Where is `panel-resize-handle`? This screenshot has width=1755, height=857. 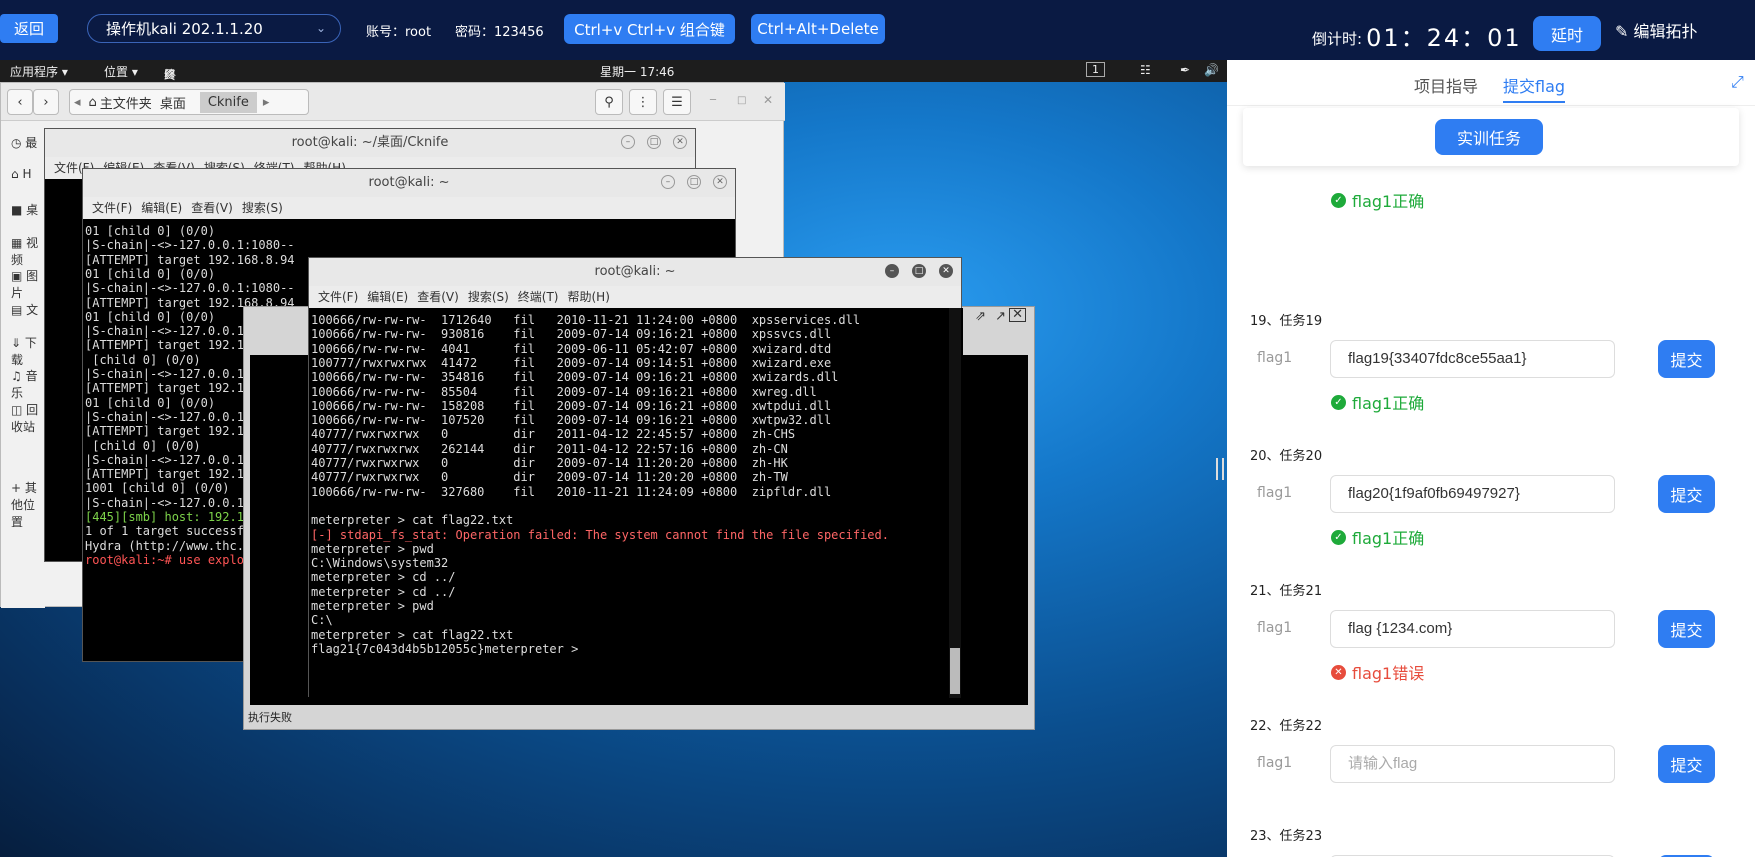 panel-resize-handle is located at coordinates (1220, 469).